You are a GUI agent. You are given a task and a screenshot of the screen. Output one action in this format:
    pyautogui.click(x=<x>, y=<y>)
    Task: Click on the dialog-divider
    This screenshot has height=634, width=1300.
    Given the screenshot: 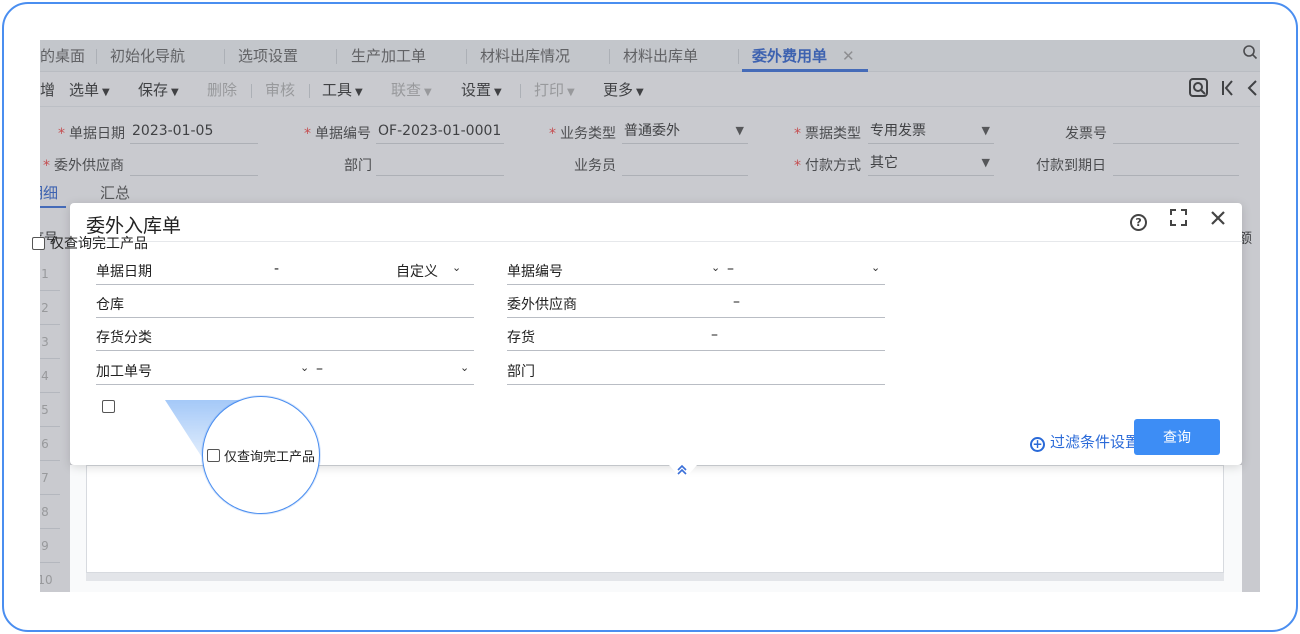 What is the action you would take?
    pyautogui.click(x=656, y=241)
    